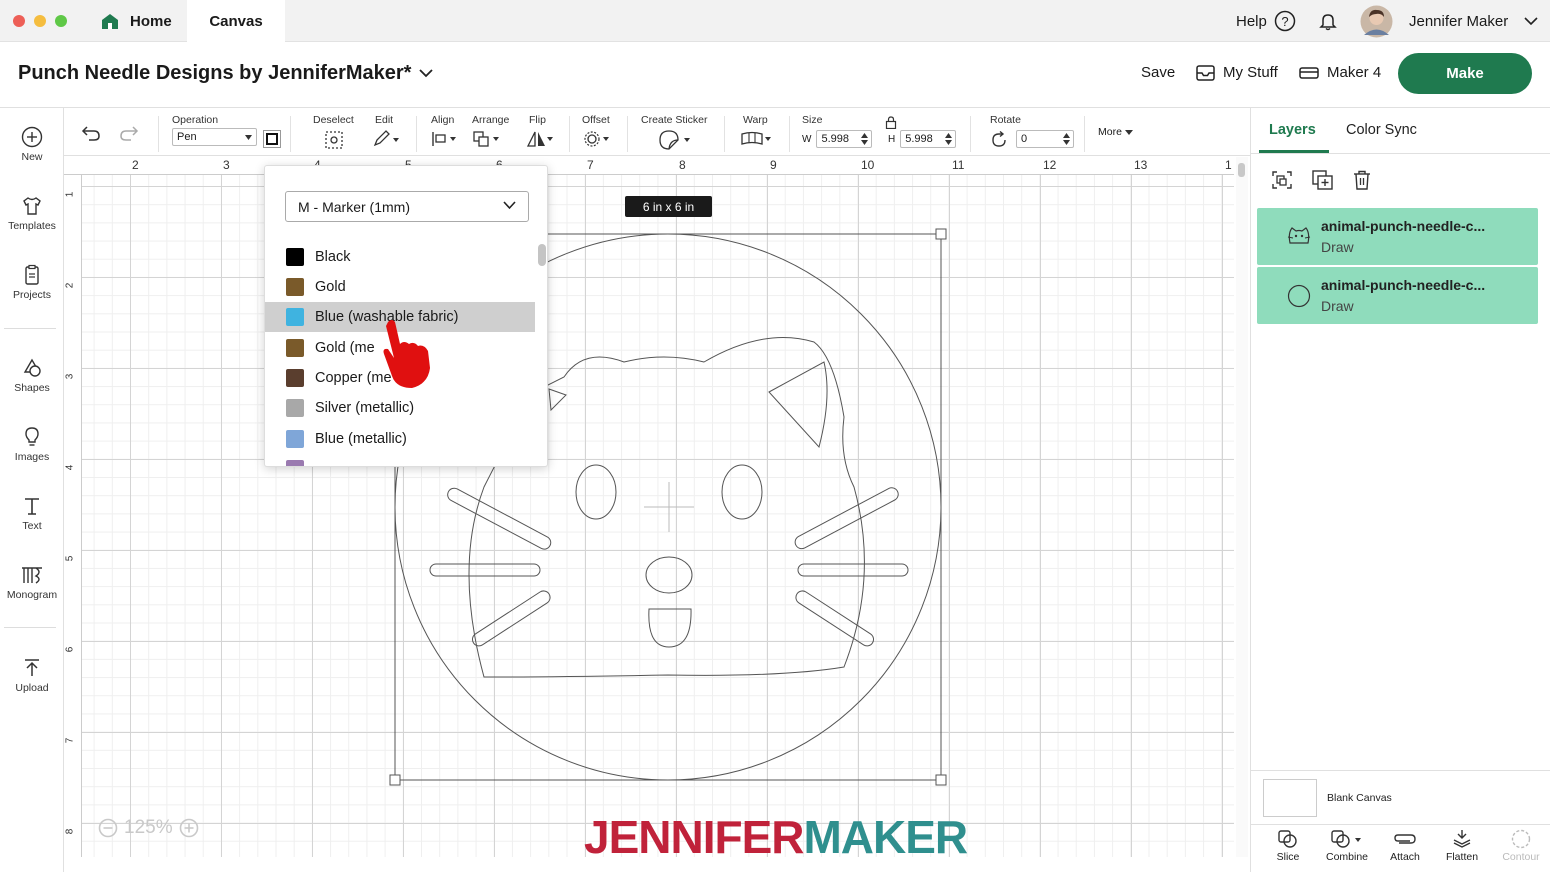 This screenshot has width=1550, height=872. Describe the element at coordinates (32, 582) in the screenshot. I see `sidebar-item-monogram: Monogram` at that location.